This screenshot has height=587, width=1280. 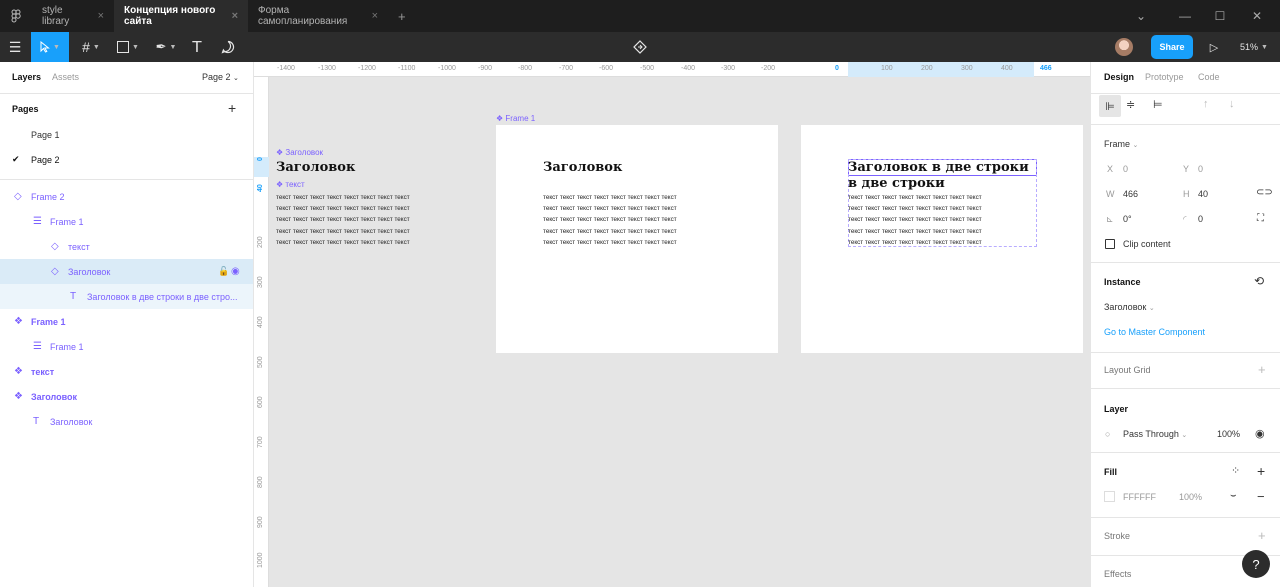 I want to click on page-label: Page 2, so click(x=45, y=159).